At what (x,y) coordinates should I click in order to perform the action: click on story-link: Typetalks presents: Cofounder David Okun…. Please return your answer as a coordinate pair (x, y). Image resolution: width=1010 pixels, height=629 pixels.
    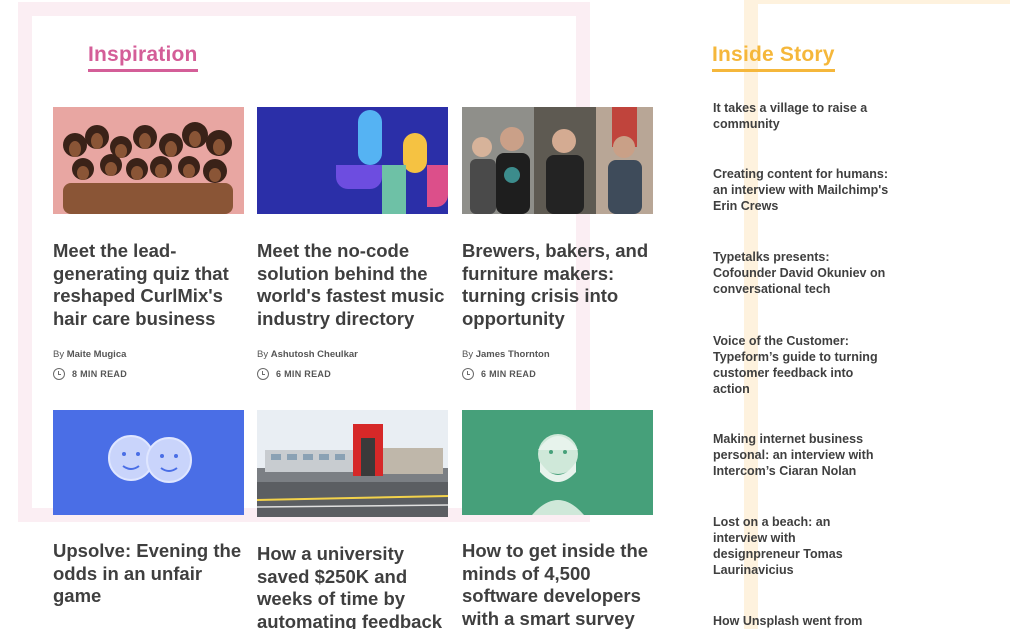
    Looking at the image, I should click on (803, 273).